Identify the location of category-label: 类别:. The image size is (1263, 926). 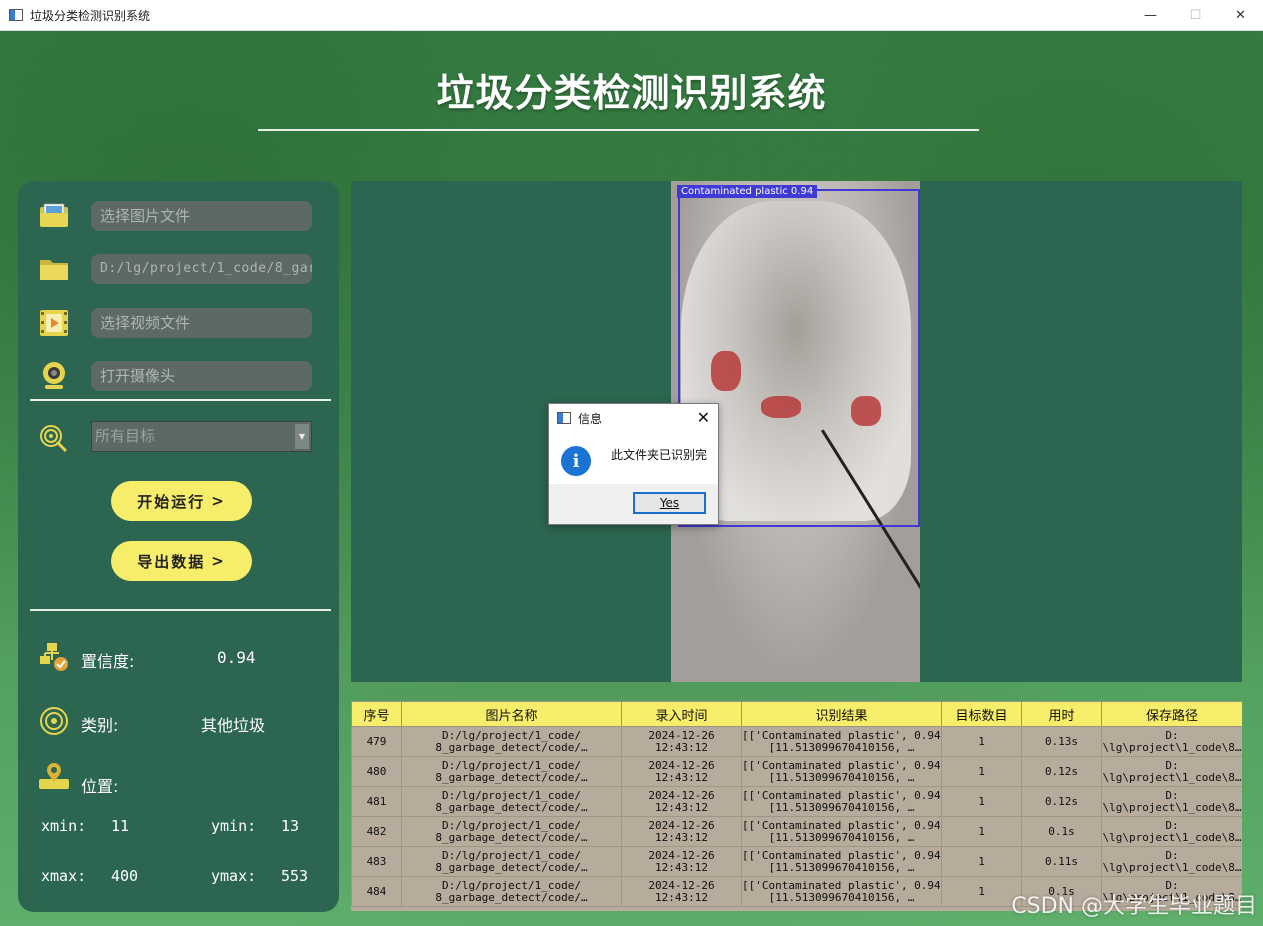
(100, 725).